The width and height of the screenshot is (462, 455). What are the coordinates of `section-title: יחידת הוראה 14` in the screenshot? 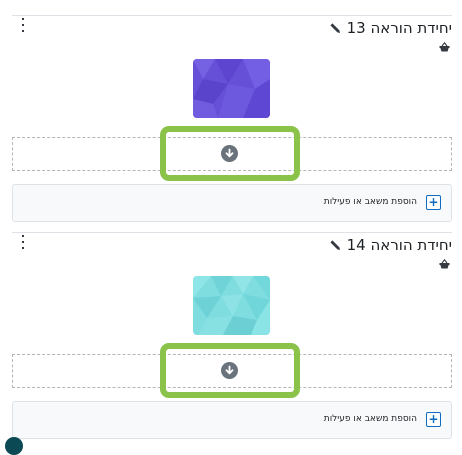 It's located at (390, 245).